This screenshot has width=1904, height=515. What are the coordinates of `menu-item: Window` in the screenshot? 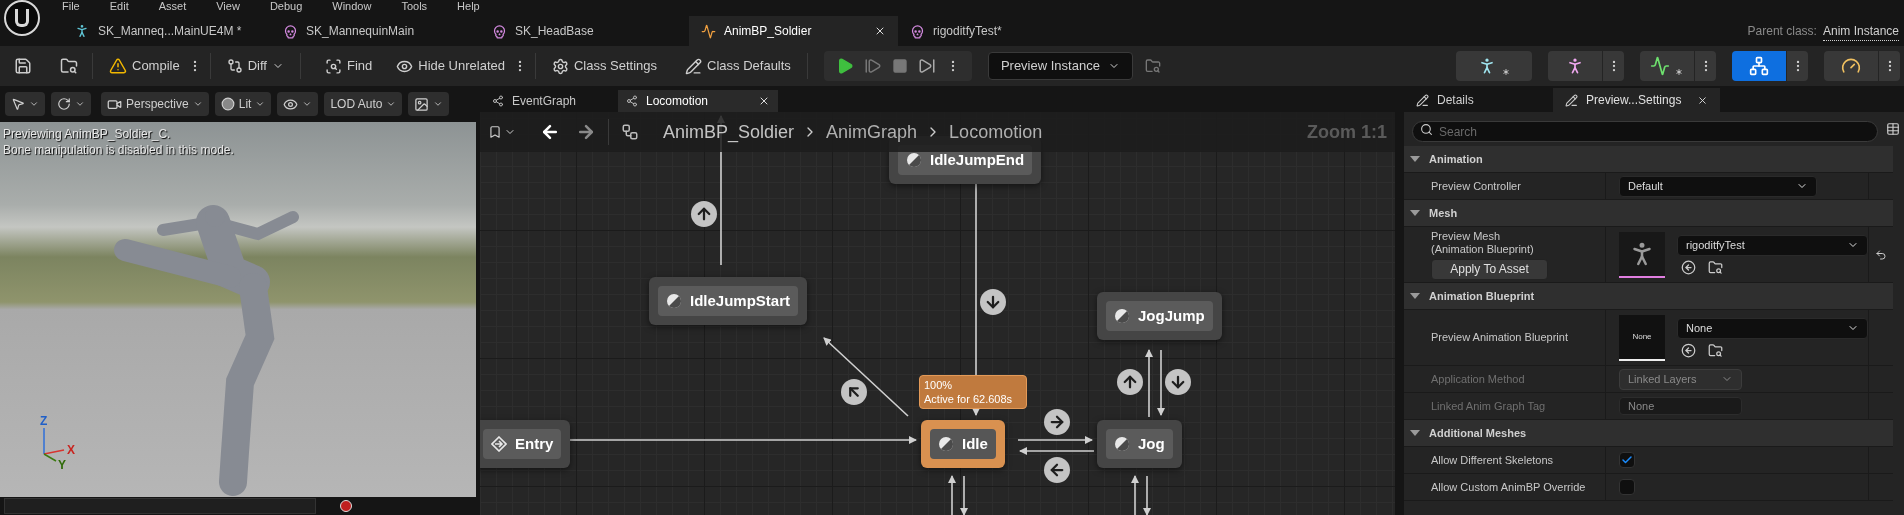 It's located at (352, 6).